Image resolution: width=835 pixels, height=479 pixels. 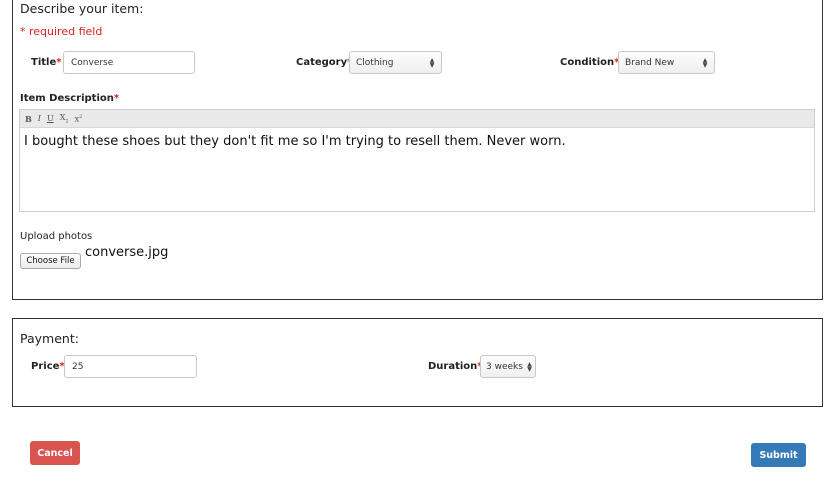 What do you see at coordinates (395, 62) in the screenshot?
I see `category-select: Clothing ▲ ▼` at bounding box center [395, 62].